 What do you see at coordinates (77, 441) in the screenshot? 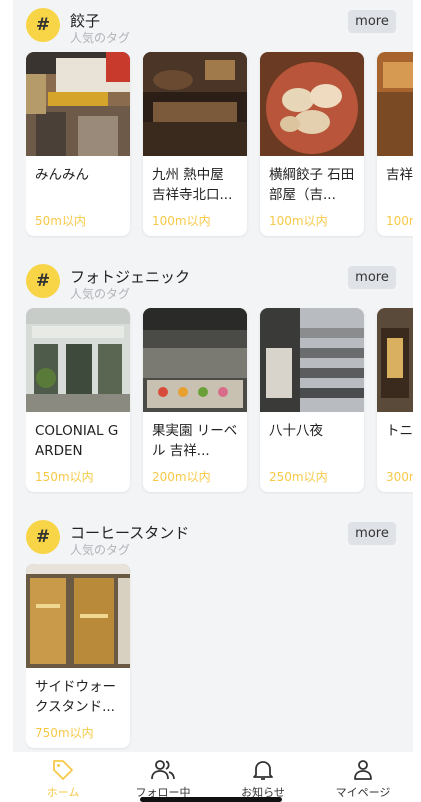
I see `restaurant-name: COLONIAL GARDEN` at bounding box center [77, 441].